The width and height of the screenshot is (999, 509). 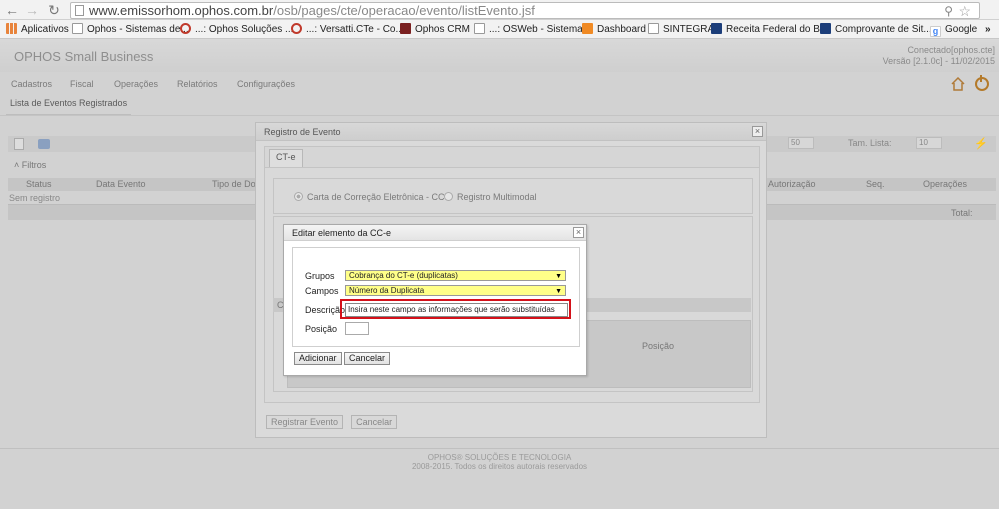 I want to click on register-dialog-buttons: Registrar Evento Cancelar, so click(x=334, y=422).